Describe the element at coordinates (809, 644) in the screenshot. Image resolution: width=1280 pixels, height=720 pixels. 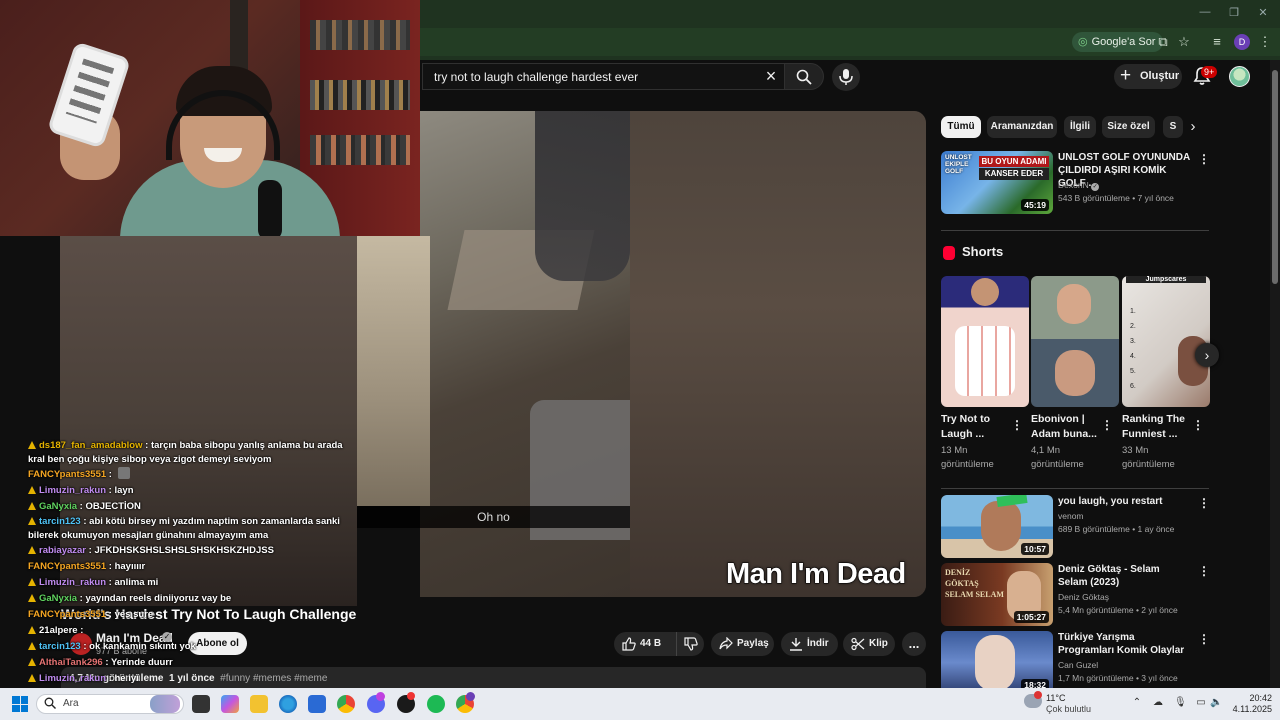
I see `download-button: İndir` at that location.